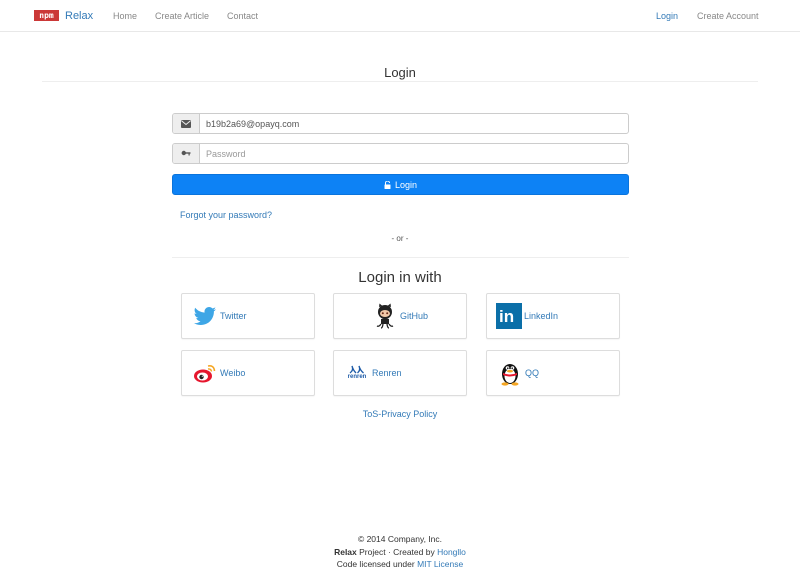 The width and height of the screenshot is (800, 587). Describe the element at coordinates (233, 316) in the screenshot. I see `twitter-label: Twitter` at that location.